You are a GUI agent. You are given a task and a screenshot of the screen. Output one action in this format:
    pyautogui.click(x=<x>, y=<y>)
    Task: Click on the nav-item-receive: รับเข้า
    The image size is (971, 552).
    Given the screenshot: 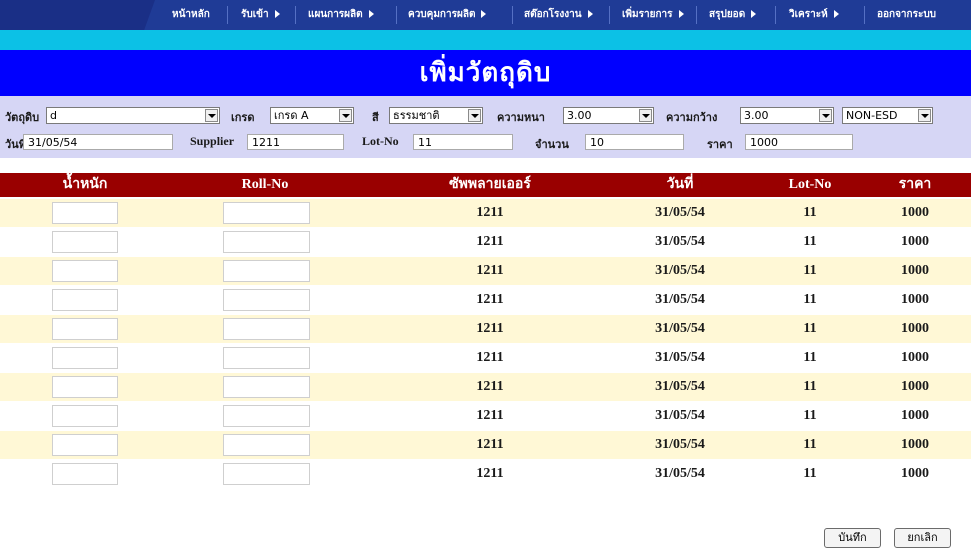 What is the action you would take?
    pyautogui.click(x=260, y=15)
    